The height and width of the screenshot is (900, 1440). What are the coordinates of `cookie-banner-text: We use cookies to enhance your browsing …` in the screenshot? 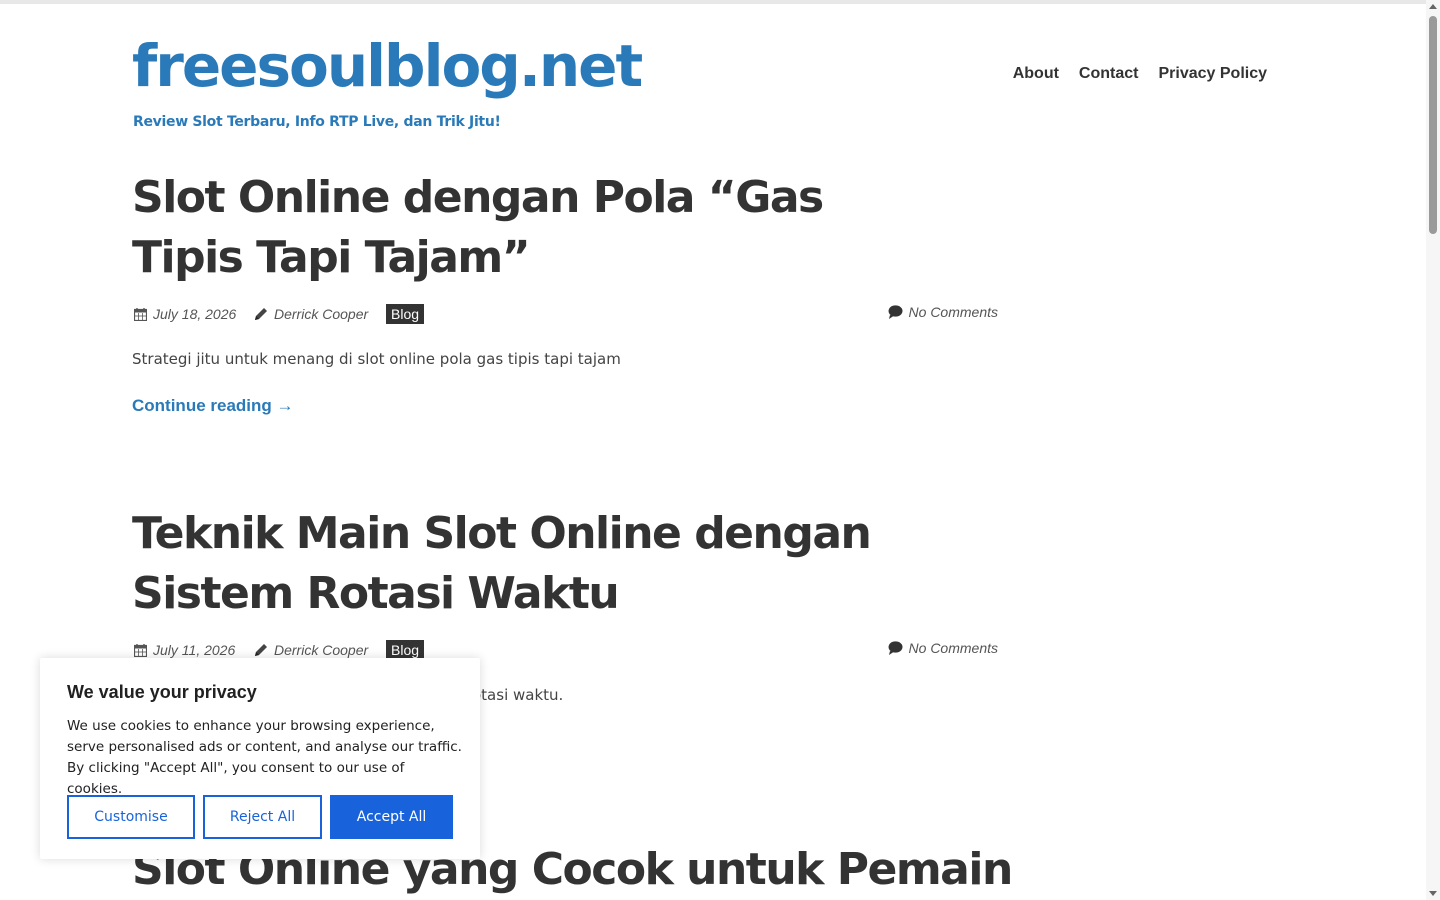 It's located at (264, 757).